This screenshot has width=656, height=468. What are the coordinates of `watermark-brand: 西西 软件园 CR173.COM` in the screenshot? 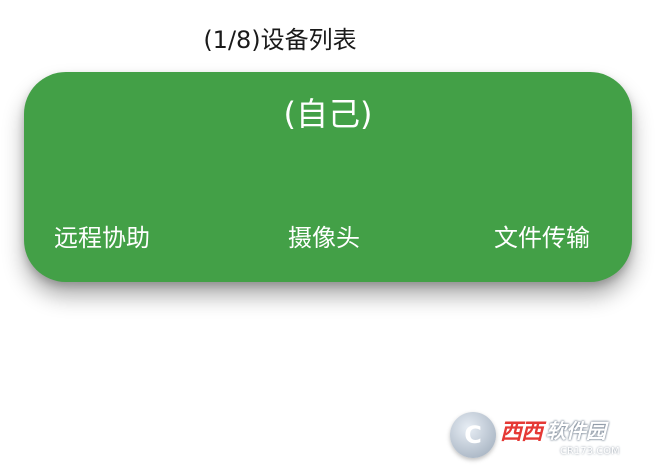 It's located at (560, 435).